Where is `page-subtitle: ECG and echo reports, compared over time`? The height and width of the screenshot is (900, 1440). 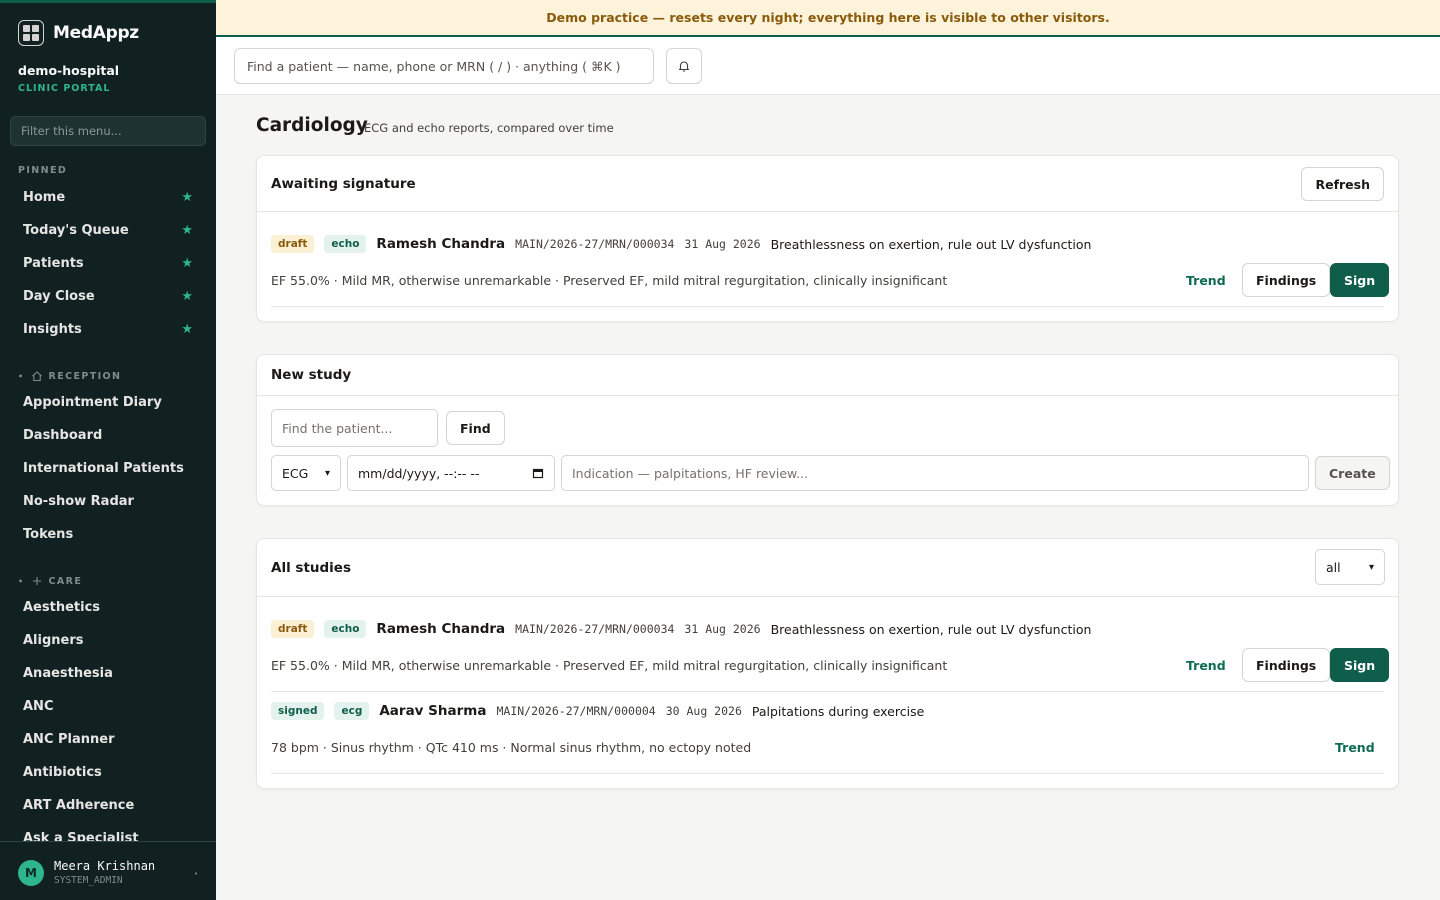
page-subtitle: ECG and echo reports, compared over time is located at coordinates (489, 128).